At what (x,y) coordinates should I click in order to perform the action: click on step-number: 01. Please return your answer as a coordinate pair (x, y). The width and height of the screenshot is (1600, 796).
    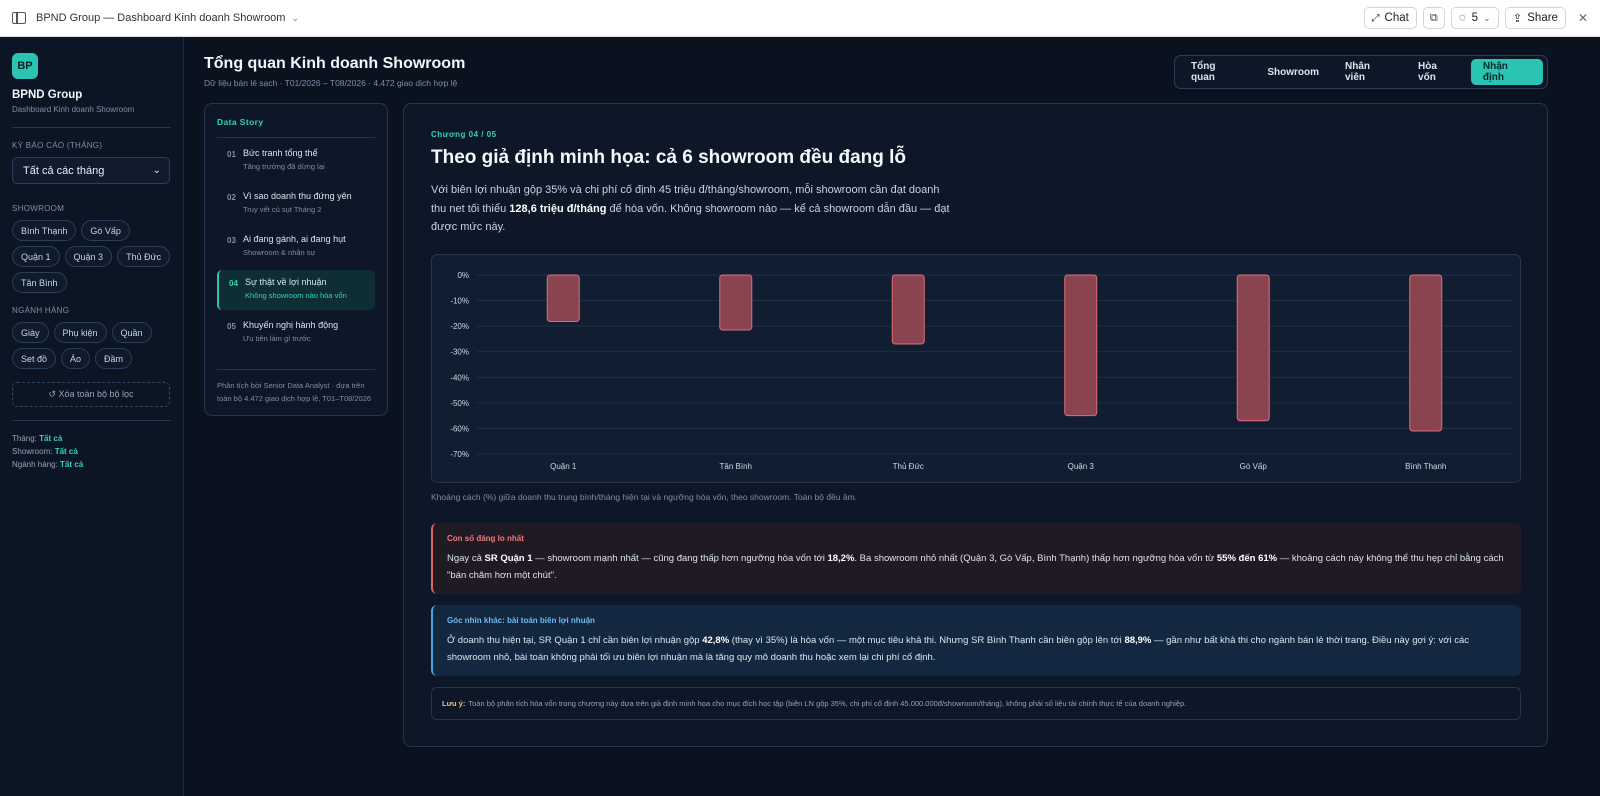
    Looking at the image, I should click on (231, 154).